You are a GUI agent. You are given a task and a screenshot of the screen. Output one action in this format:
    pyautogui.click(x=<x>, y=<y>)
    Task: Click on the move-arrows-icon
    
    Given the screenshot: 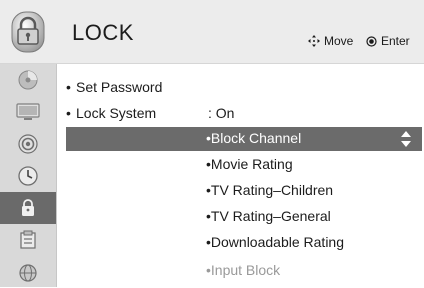 What is the action you would take?
    pyautogui.click(x=314, y=41)
    